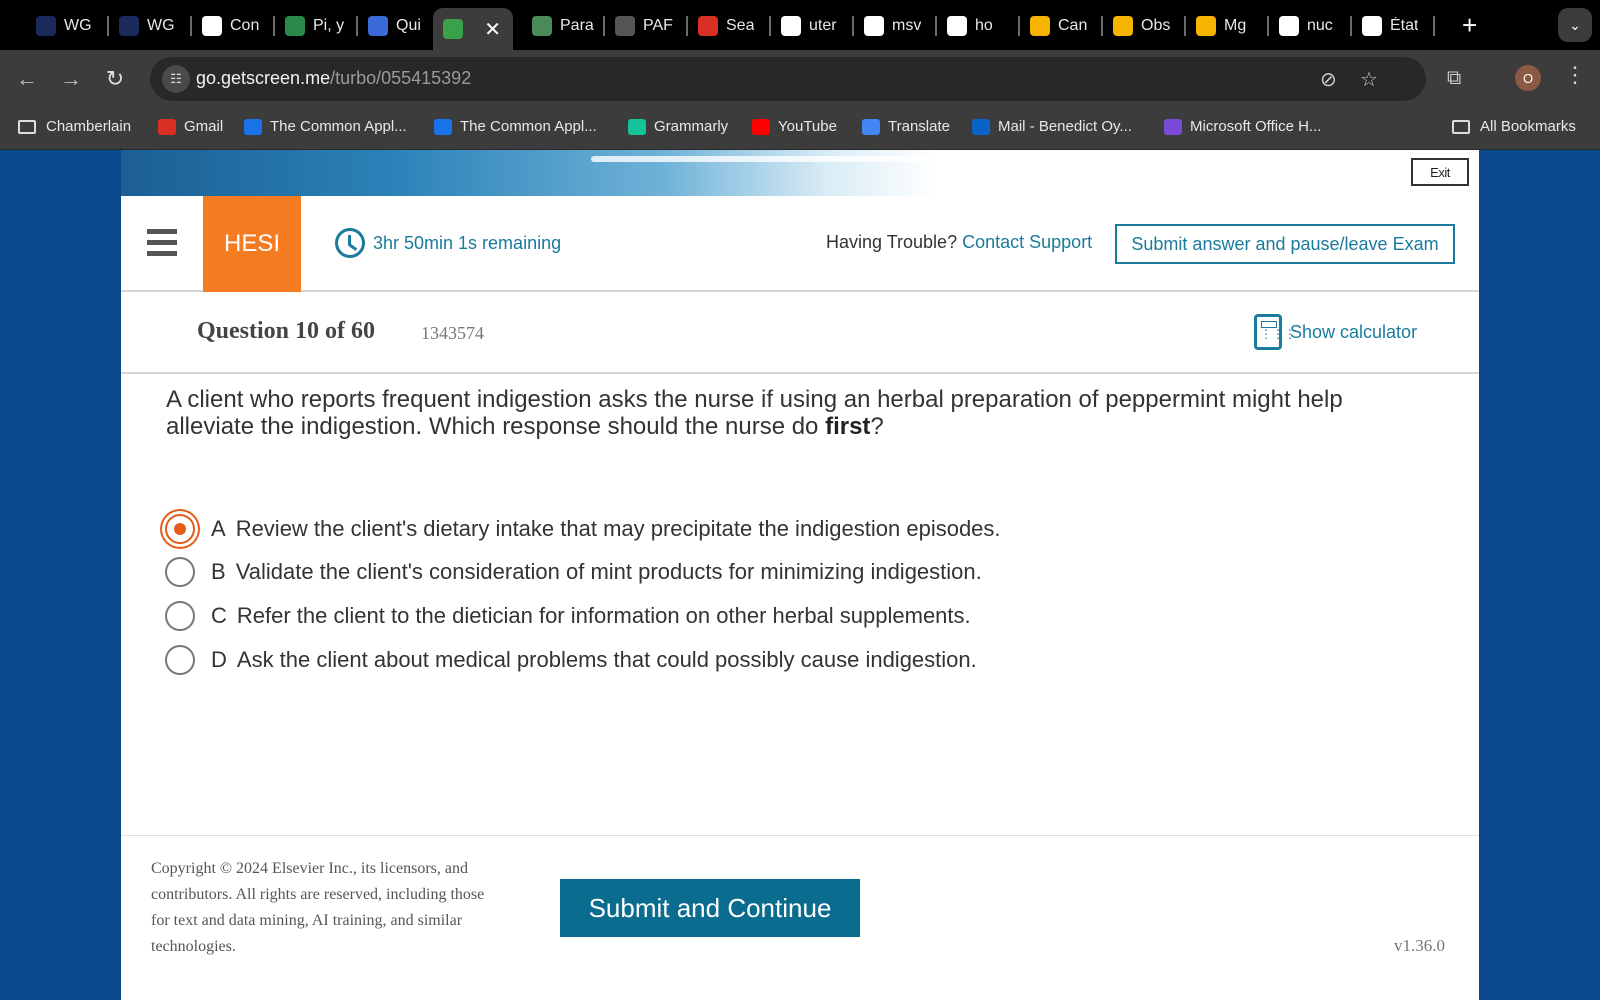 The width and height of the screenshot is (1600, 1000). What do you see at coordinates (1139, 26) in the screenshot?
I see `browser-tab: Obs` at bounding box center [1139, 26].